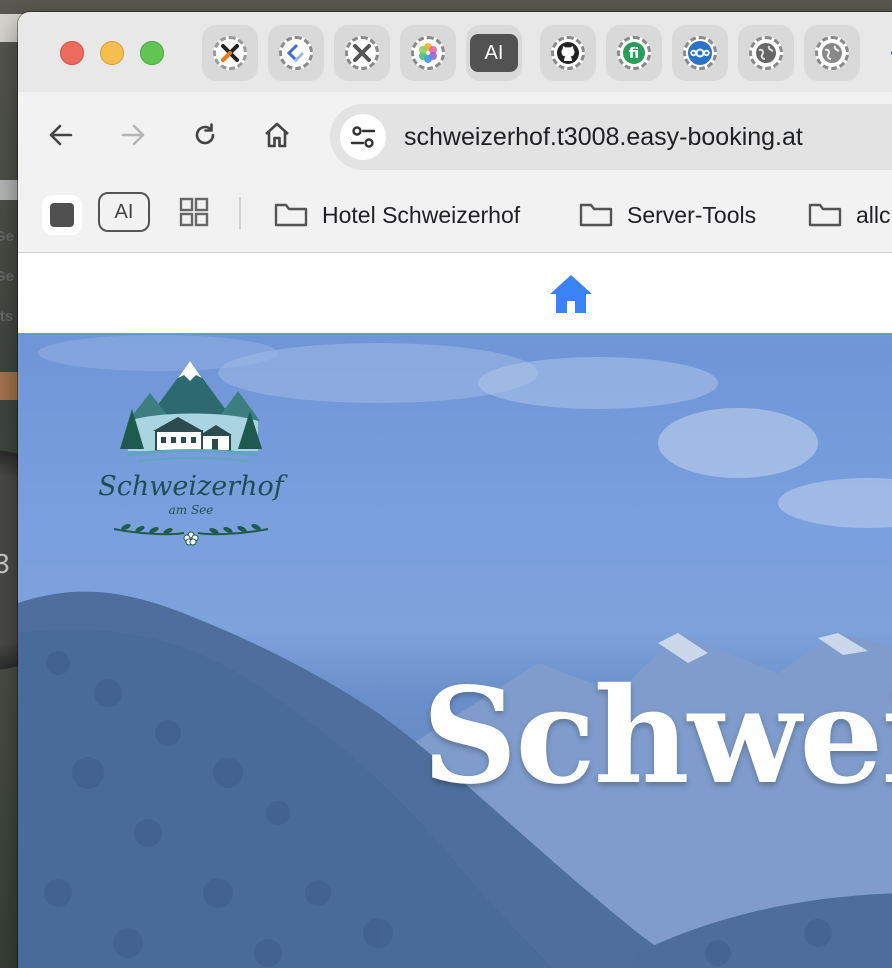  What do you see at coordinates (240, 213) in the screenshot?
I see `bookmarks-separator` at bounding box center [240, 213].